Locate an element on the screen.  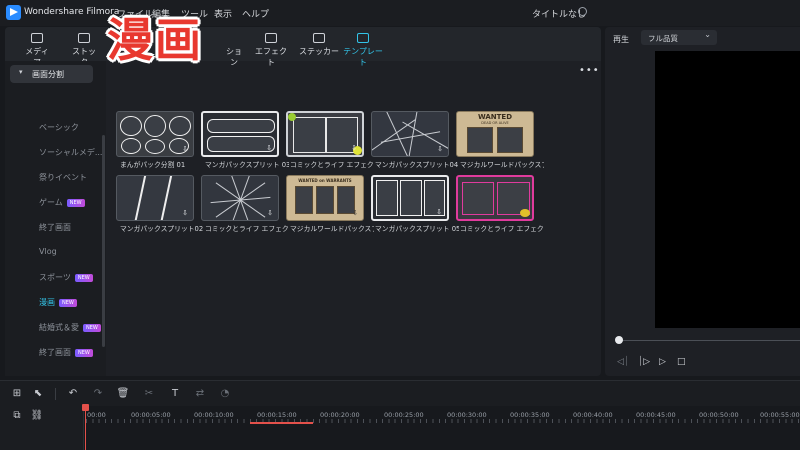
sidebar-item-label: 結婚式＆愛 is located at coordinates (59, 327).